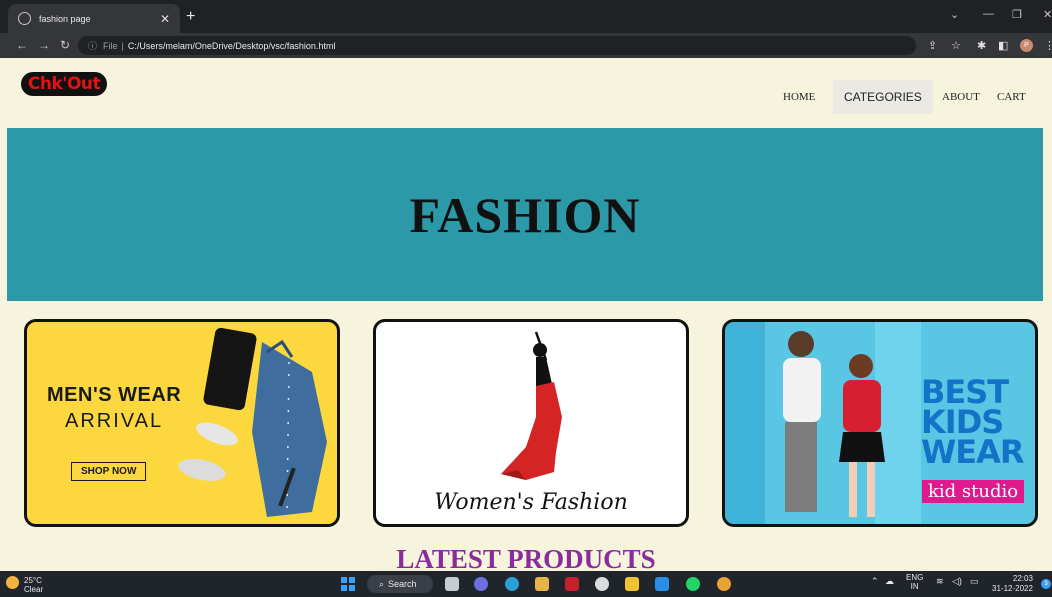 The height and width of the screenshot is (597, 1052). What do you see at coordinates (957, 581) in the screenshot?
I see `volume-icon: ◁)` at bounding box center [957, 581].